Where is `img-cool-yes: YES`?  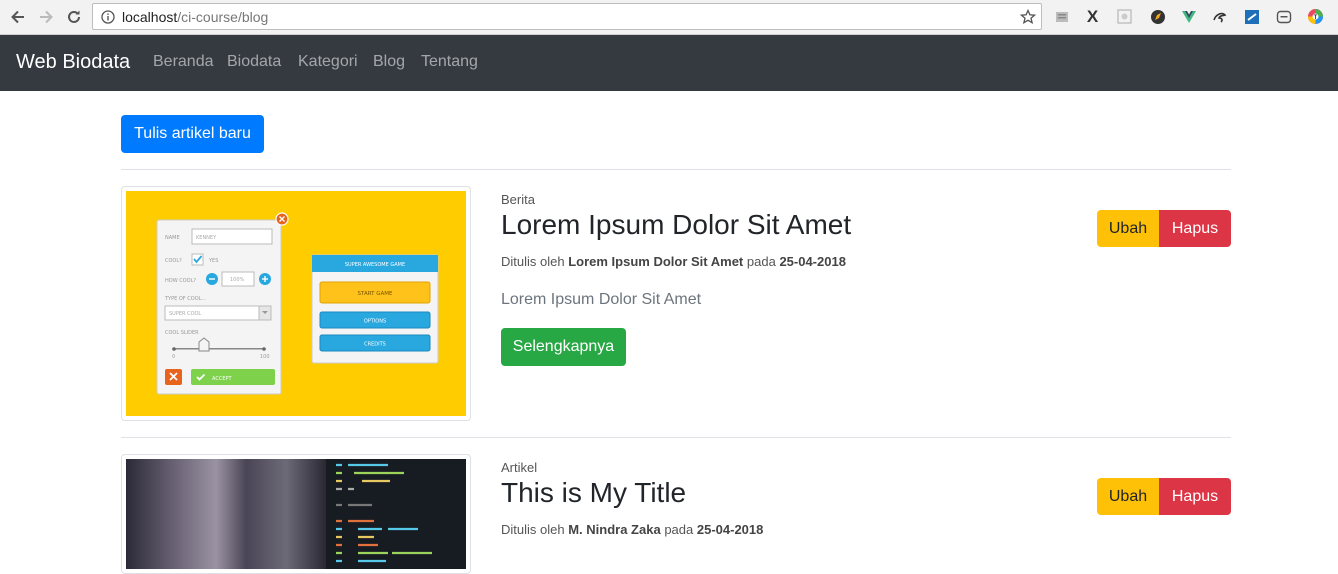 img-cool-yes: YES is located at coordinates (213, 261).